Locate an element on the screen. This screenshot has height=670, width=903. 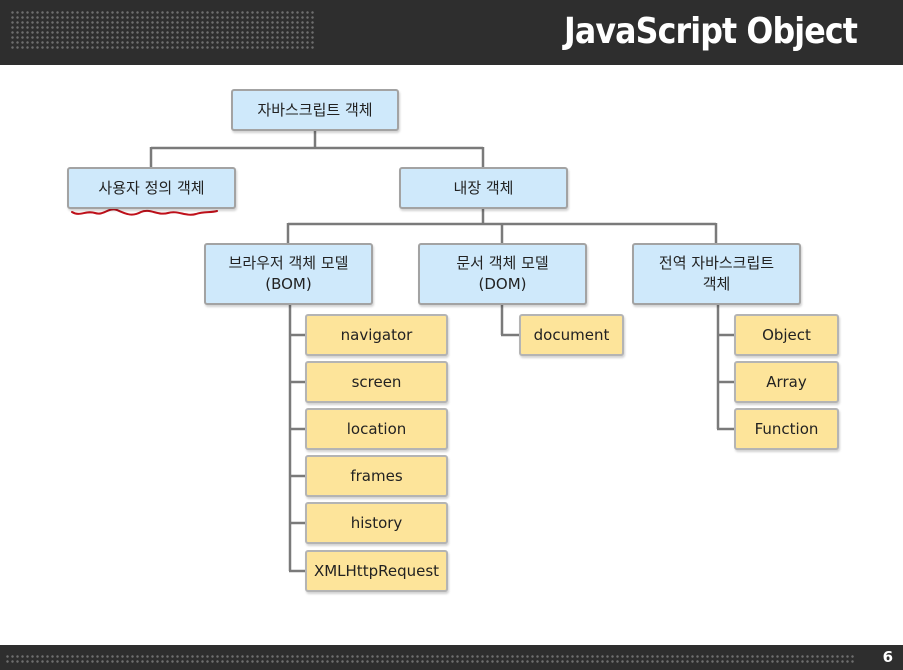
node-label: 자바스크립트 객체 is located at coordinates (315, 109).